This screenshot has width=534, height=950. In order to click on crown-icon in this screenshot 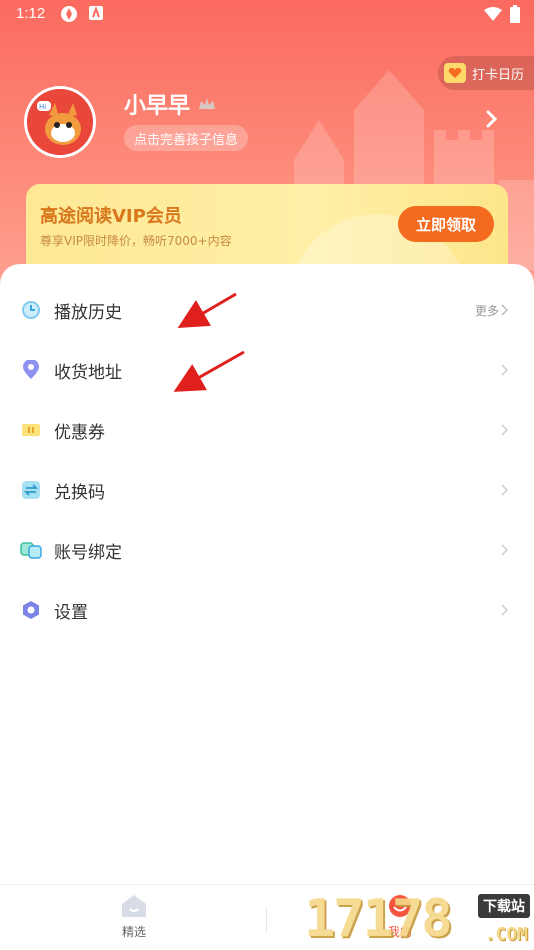, I will do `click(207, 103)`.